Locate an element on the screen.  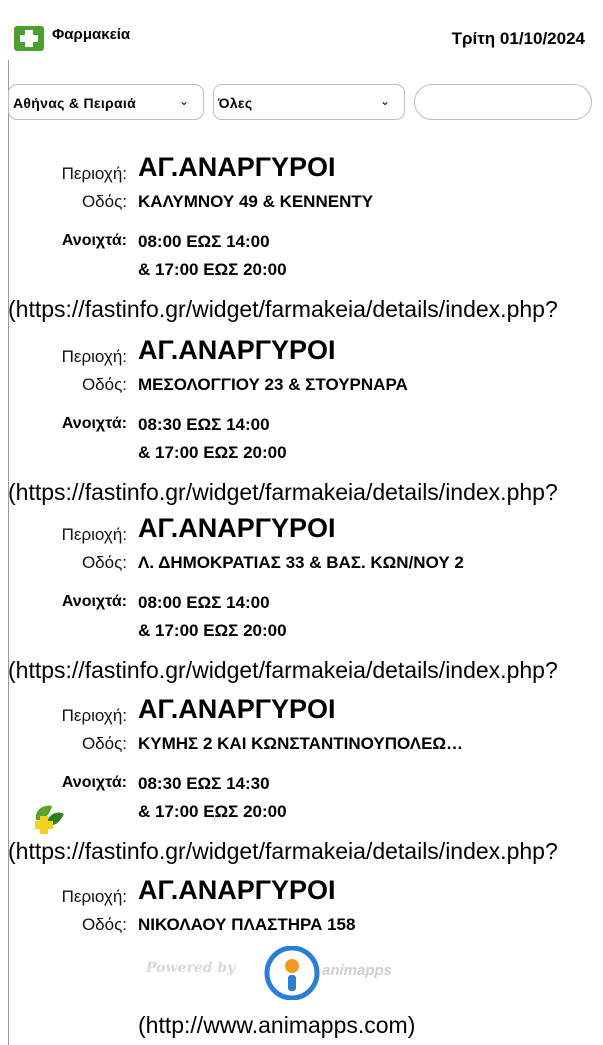
street-value: Λ. ΔΗΜΟΚΡΑΤΙΑΣ 33 & ΒΑΣ. ΚΩΝ/ΝΟΥ 2 is located at coordinates (301, 562).